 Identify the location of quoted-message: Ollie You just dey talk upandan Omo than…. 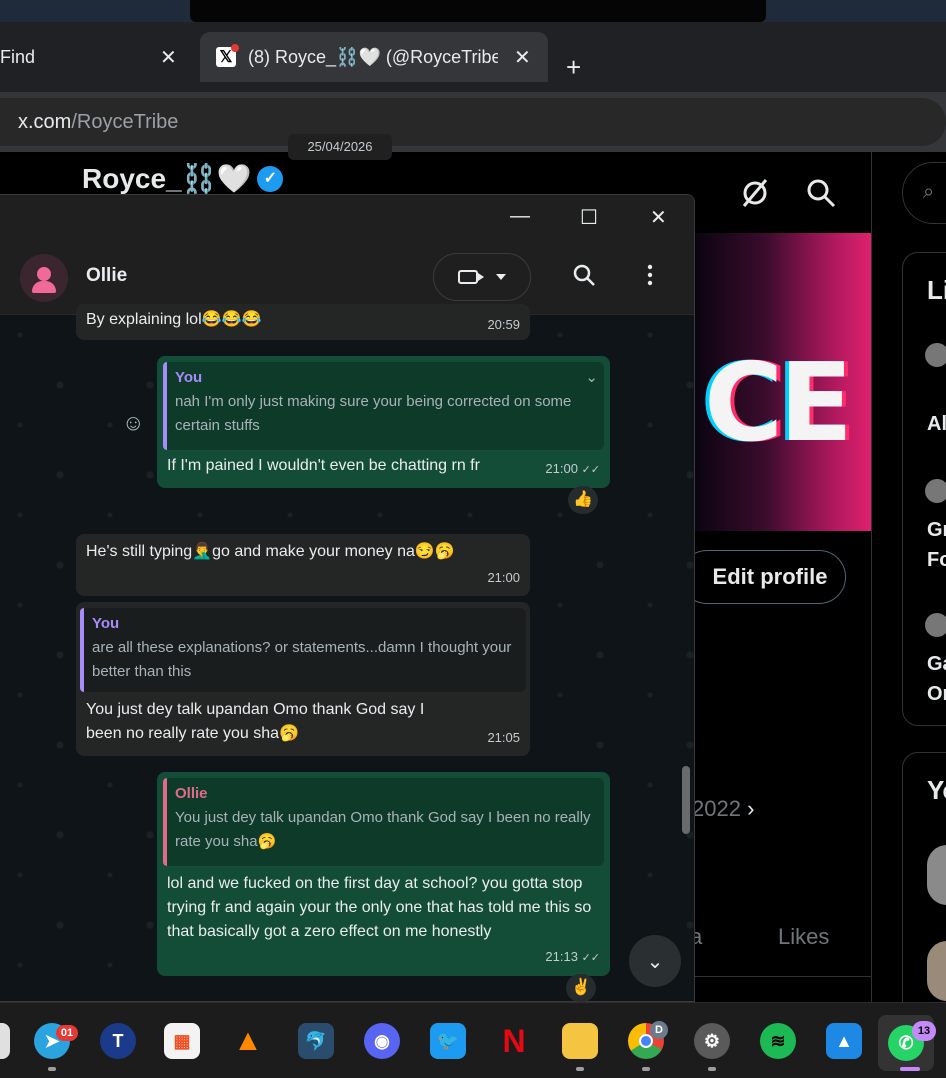
(383, 822).